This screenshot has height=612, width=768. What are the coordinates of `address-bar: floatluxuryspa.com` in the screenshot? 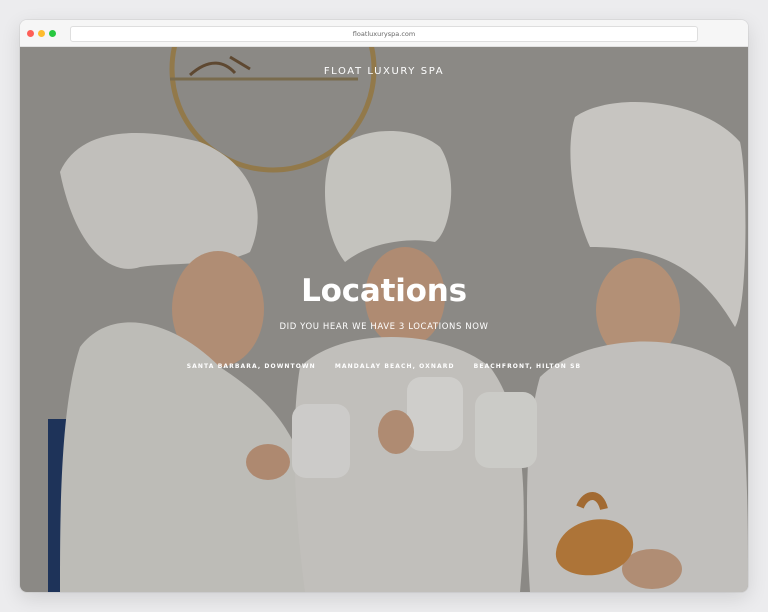 It's located at (384, 34).